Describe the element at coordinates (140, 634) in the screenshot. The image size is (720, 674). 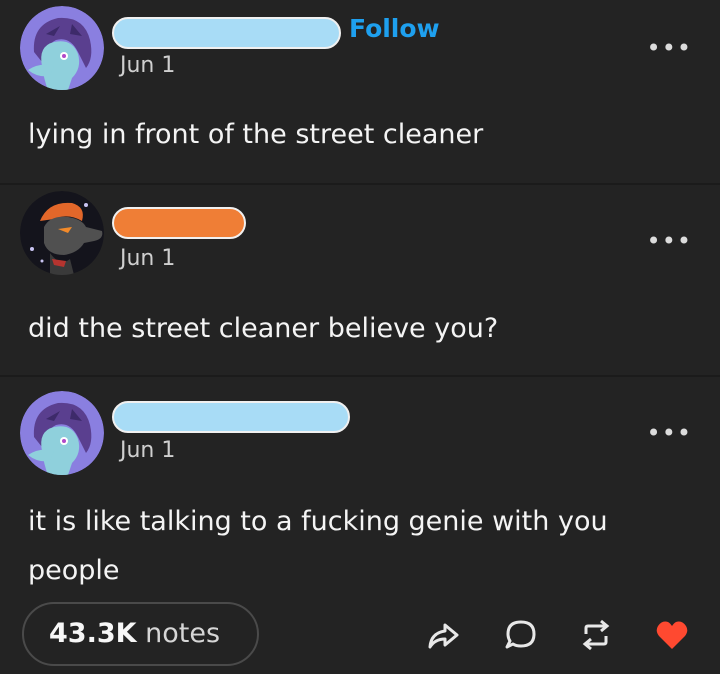
I see `notes-button: 43.3K notes` at that location.